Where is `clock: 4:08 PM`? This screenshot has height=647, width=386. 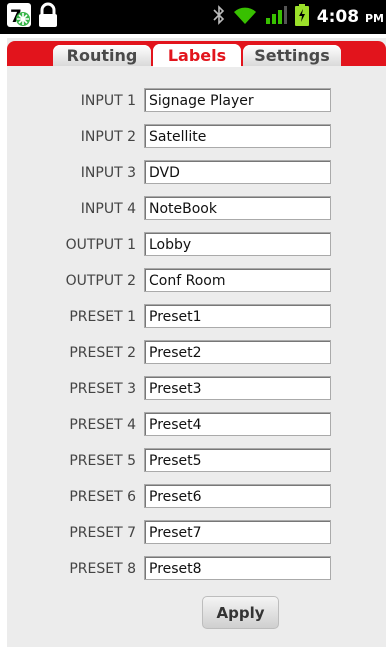
clock: 4:08 PM is located at coordinates (350, 17).